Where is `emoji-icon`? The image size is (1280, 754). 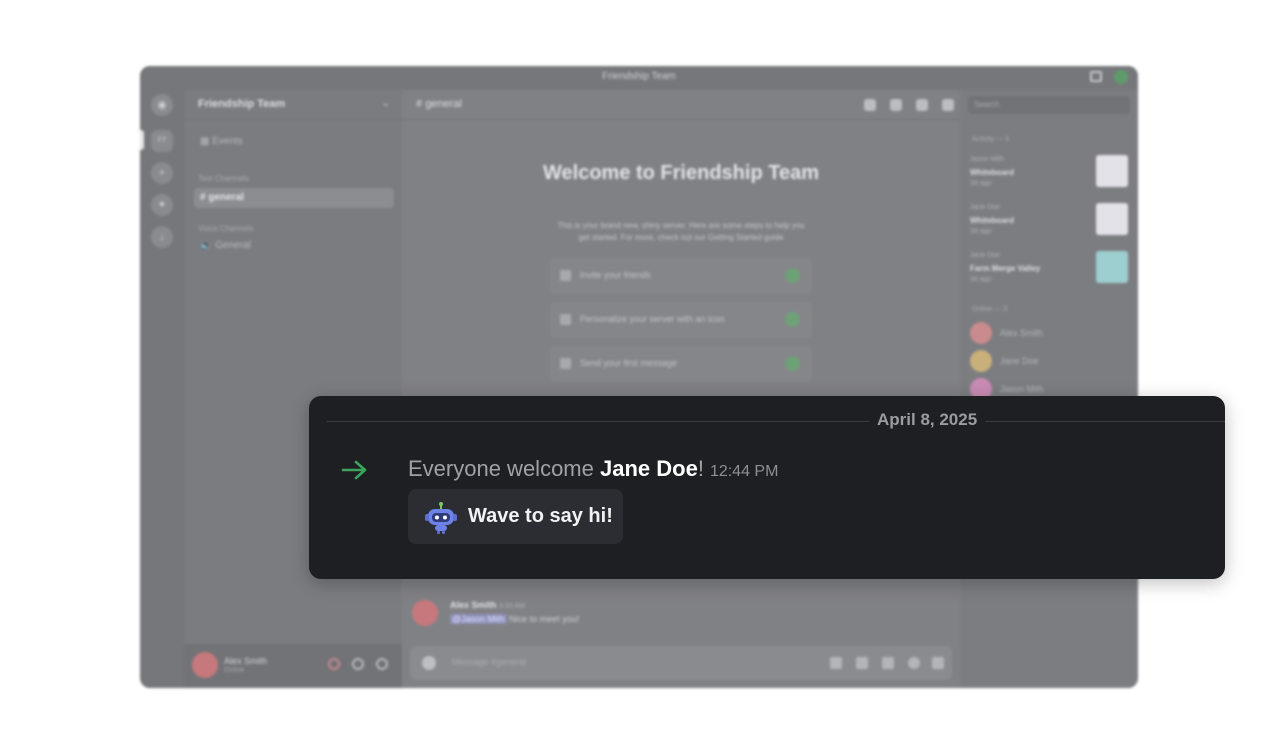 emoji-icon is located at coordinates (914, 663).